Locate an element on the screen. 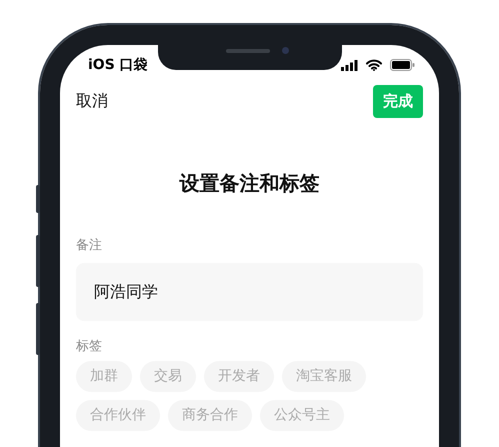 This screenshot has height=447, width=499. tag-chip: 交易 is located at coordinates (168, 376).